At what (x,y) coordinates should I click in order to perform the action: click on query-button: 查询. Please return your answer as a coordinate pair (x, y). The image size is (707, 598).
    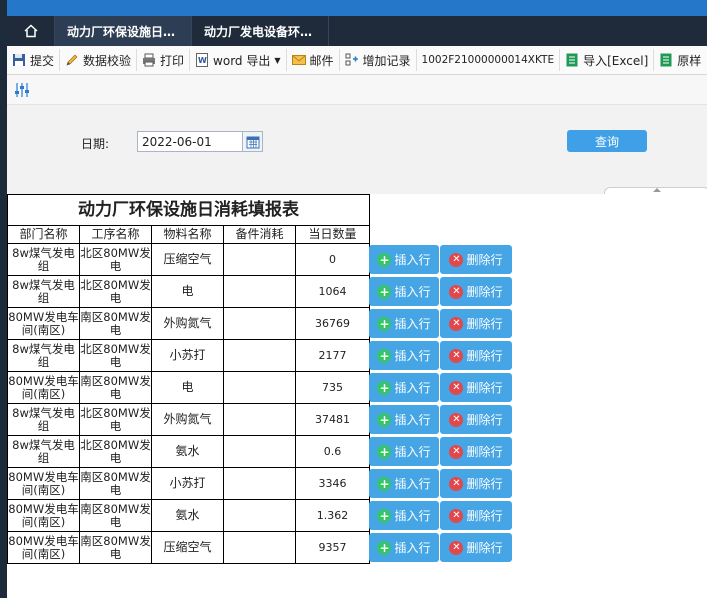
    Looking at the image, I should click on (607, 141).